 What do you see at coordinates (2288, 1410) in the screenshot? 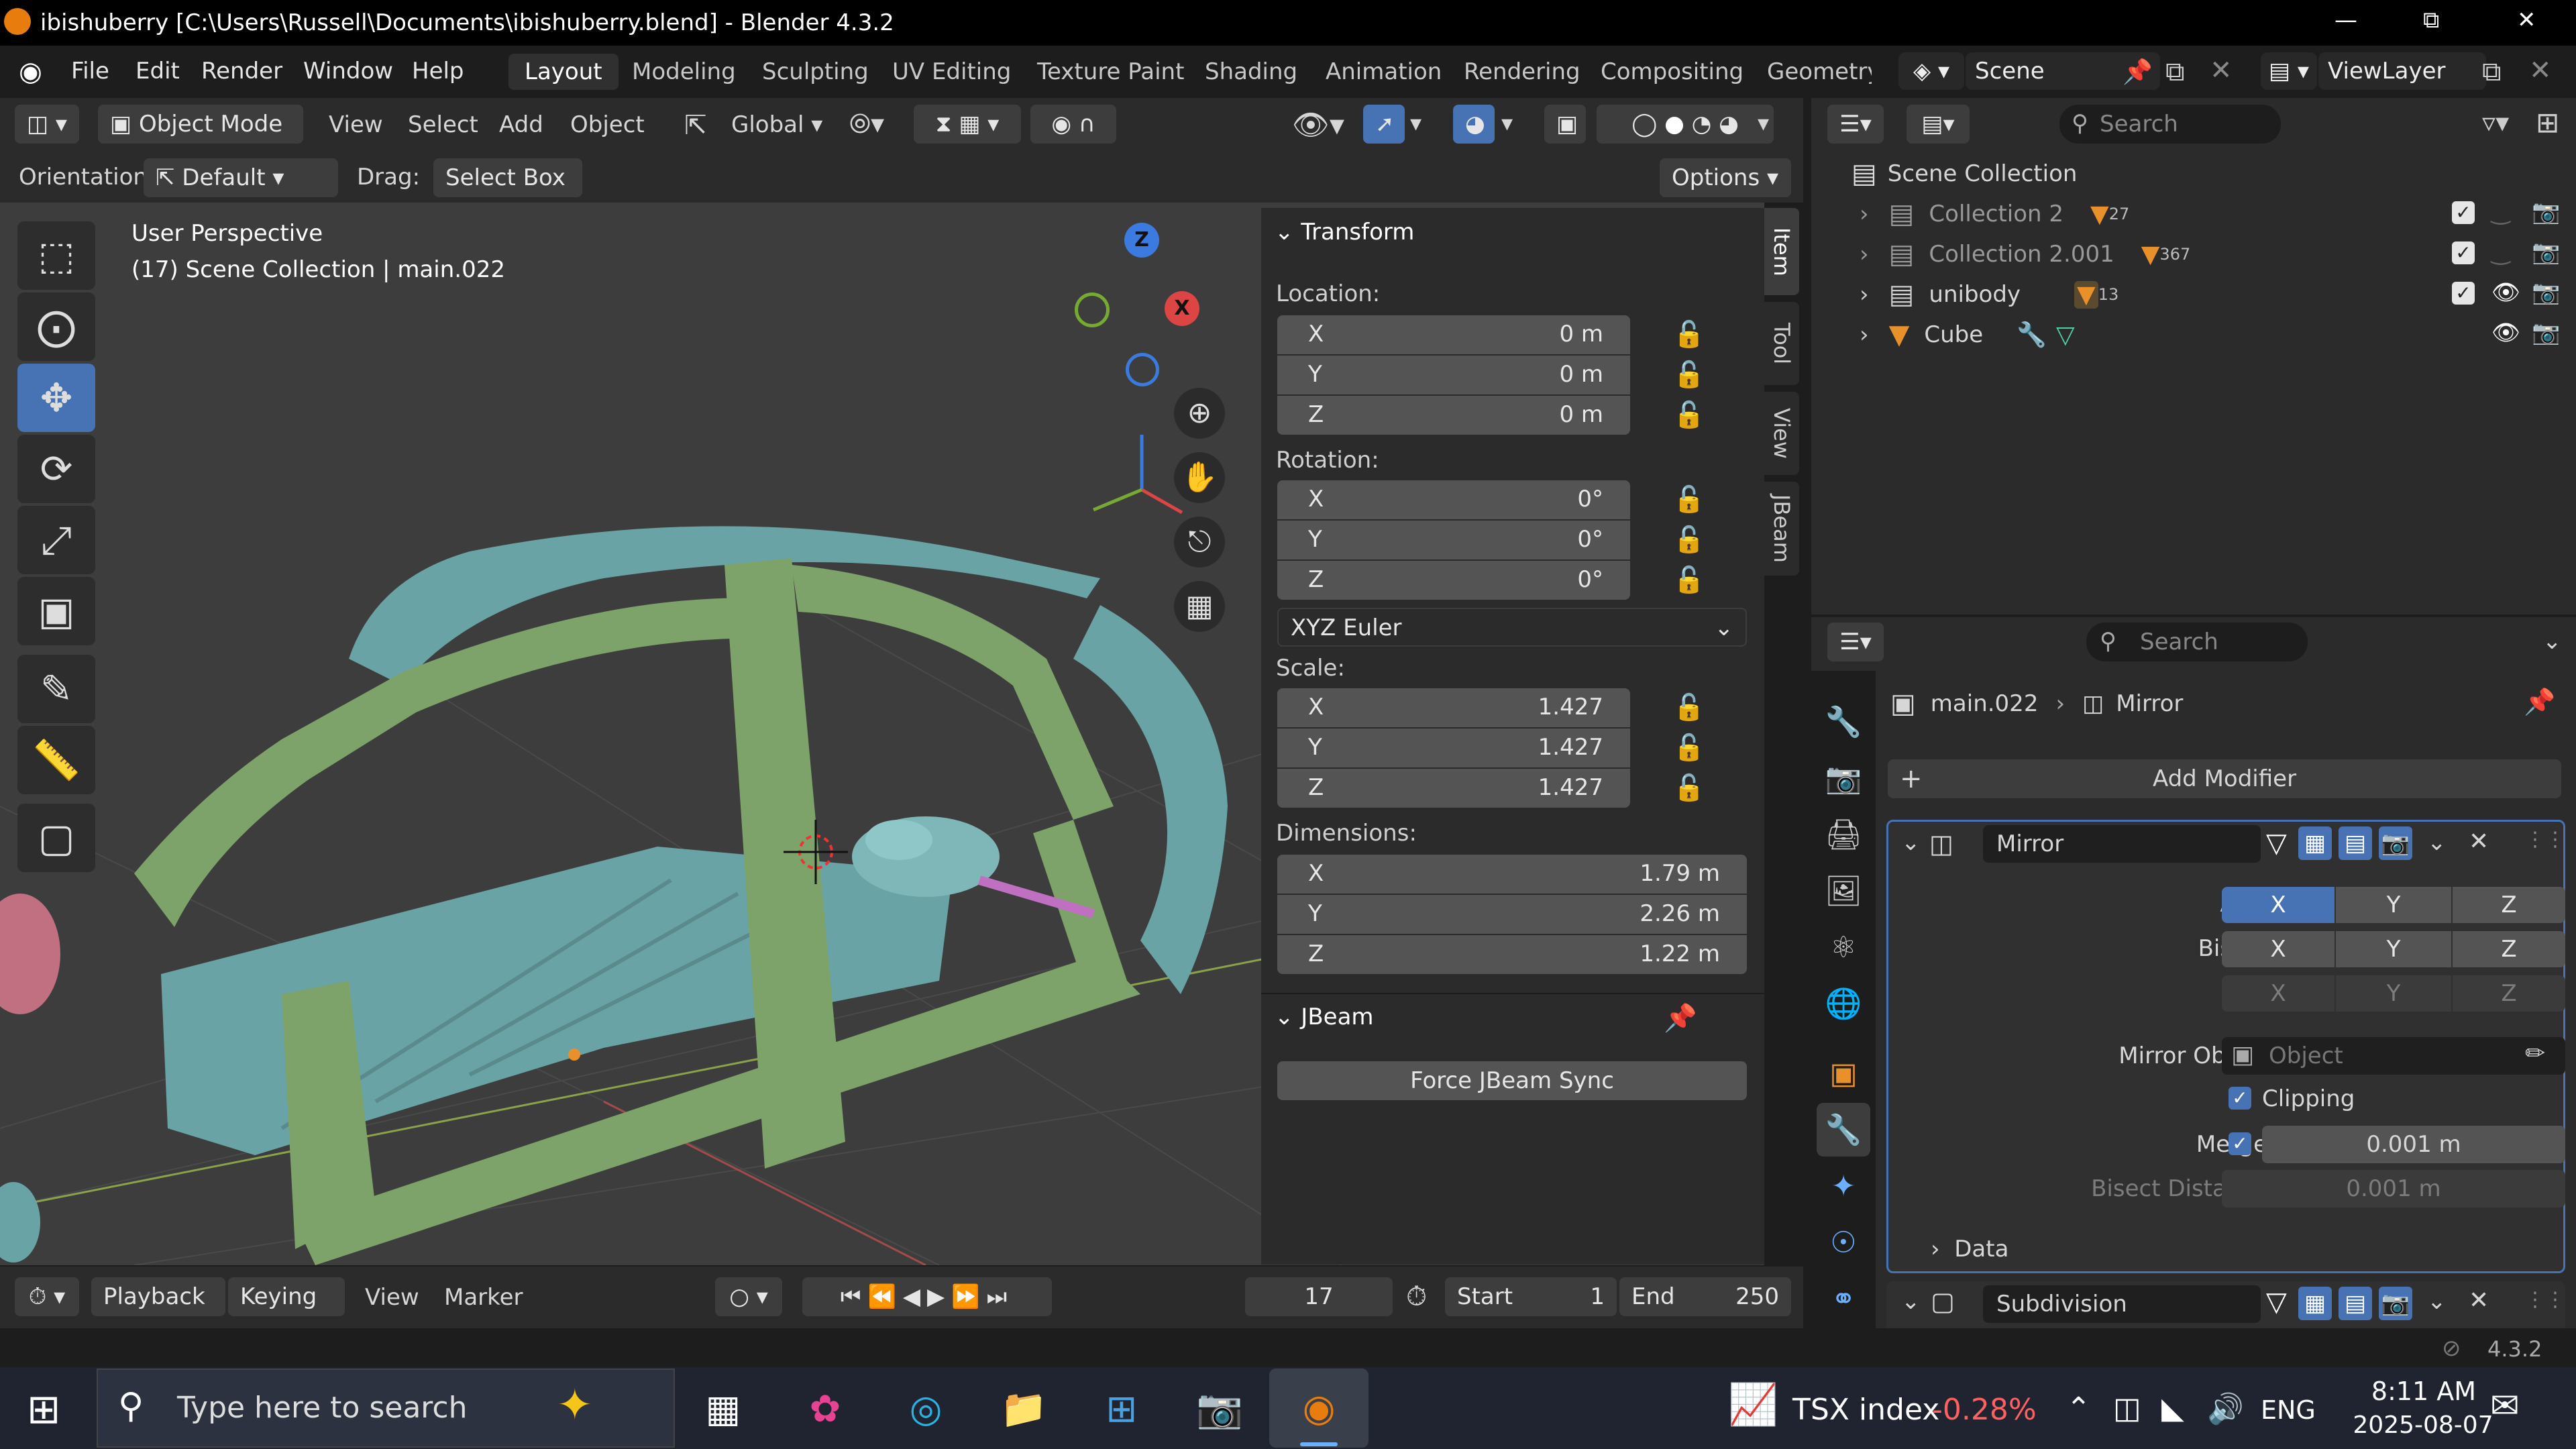
I see `language-indicator: ENG` at bounding box center [2288, 1410].